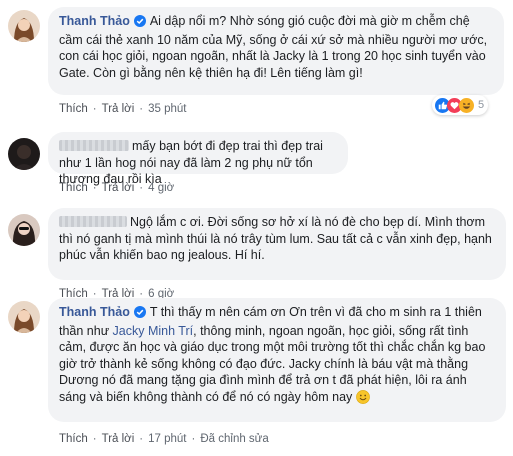 The height and width of the screenshot is (456, 513). I want to click on reaction-count: 5, so click(481, 105).